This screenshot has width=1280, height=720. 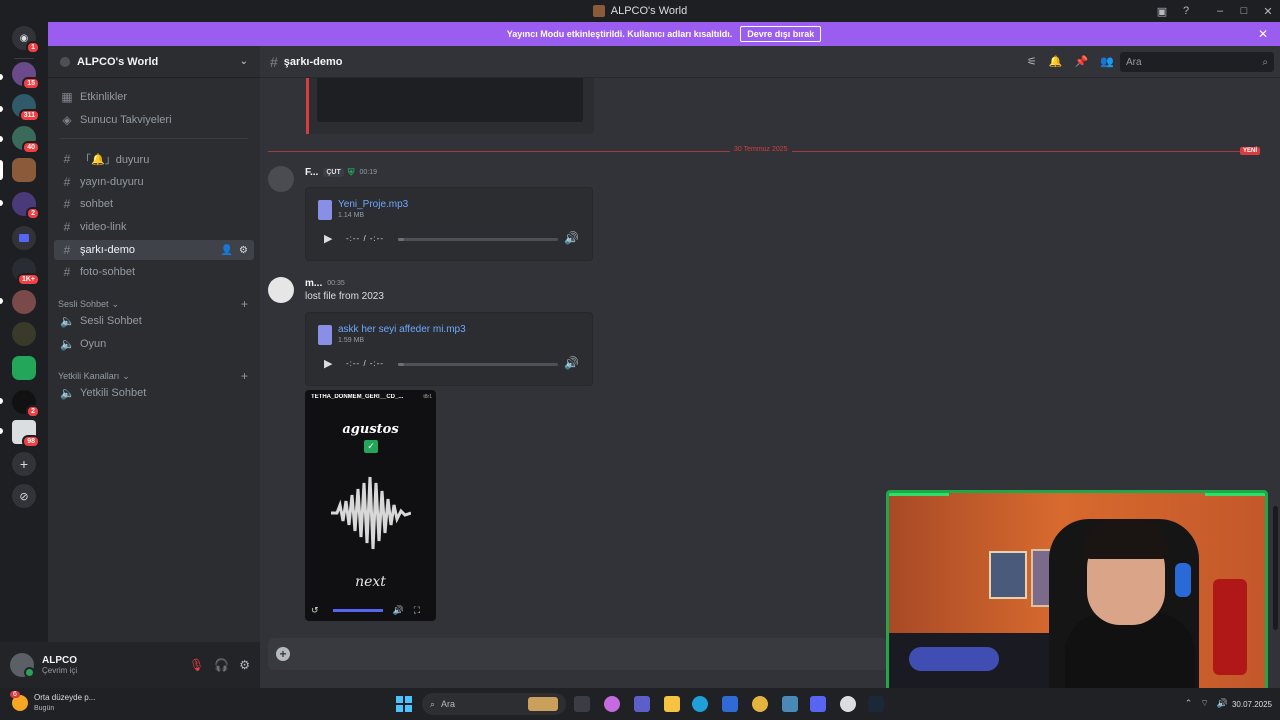 What do you see at coordinates (154, 159) in the screenshot?
I see `channel-duyuru: # 「🔔」duyuru` at bounding box center [154, 159].